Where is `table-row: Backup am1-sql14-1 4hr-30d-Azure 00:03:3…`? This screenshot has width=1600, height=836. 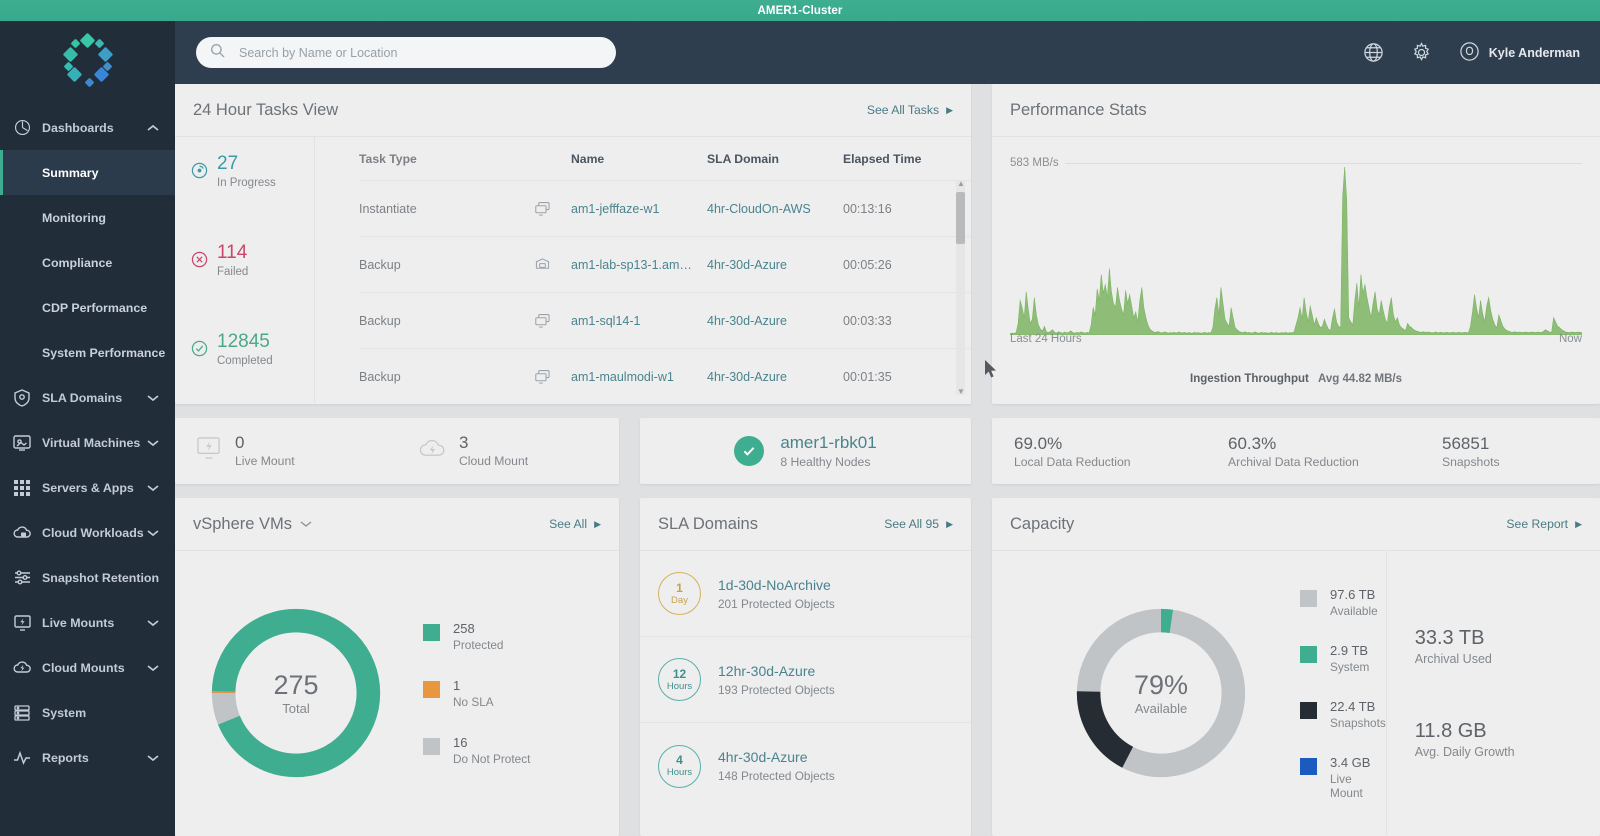 table-row: Backup am1-sql14-1 4hr-30d-Azure 00:03:3… is located at coordinates (665, 320).